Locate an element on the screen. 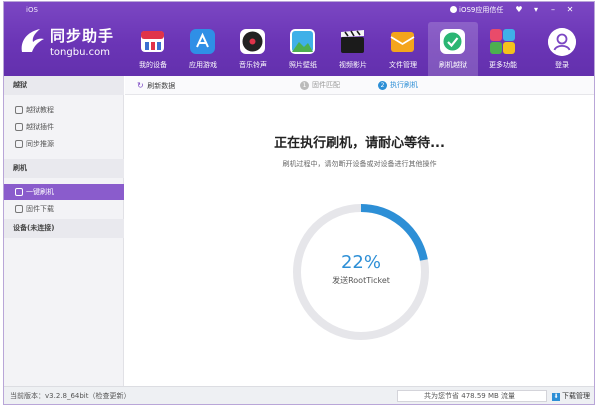 The image size is (600, 406). sidebar-item-label: 一键刷机 is located at coordinates (40, 192).